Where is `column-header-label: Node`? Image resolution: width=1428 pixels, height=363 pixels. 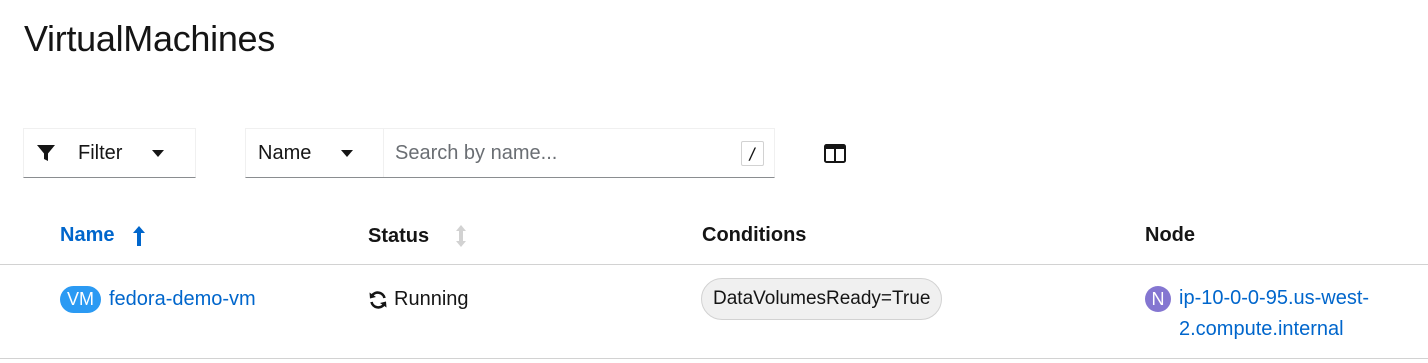
column-header-label: Node is located at coordinates (1170, 235).